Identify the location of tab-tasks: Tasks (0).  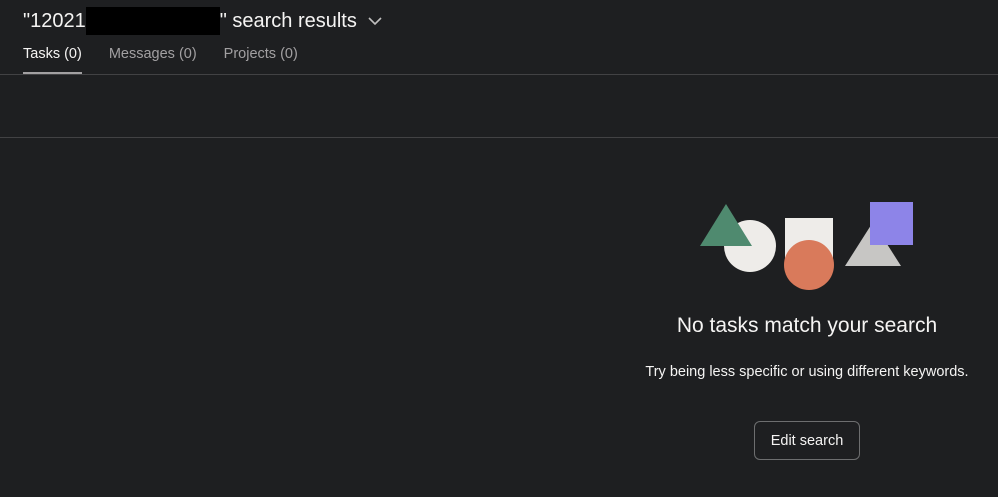
(52, 59).